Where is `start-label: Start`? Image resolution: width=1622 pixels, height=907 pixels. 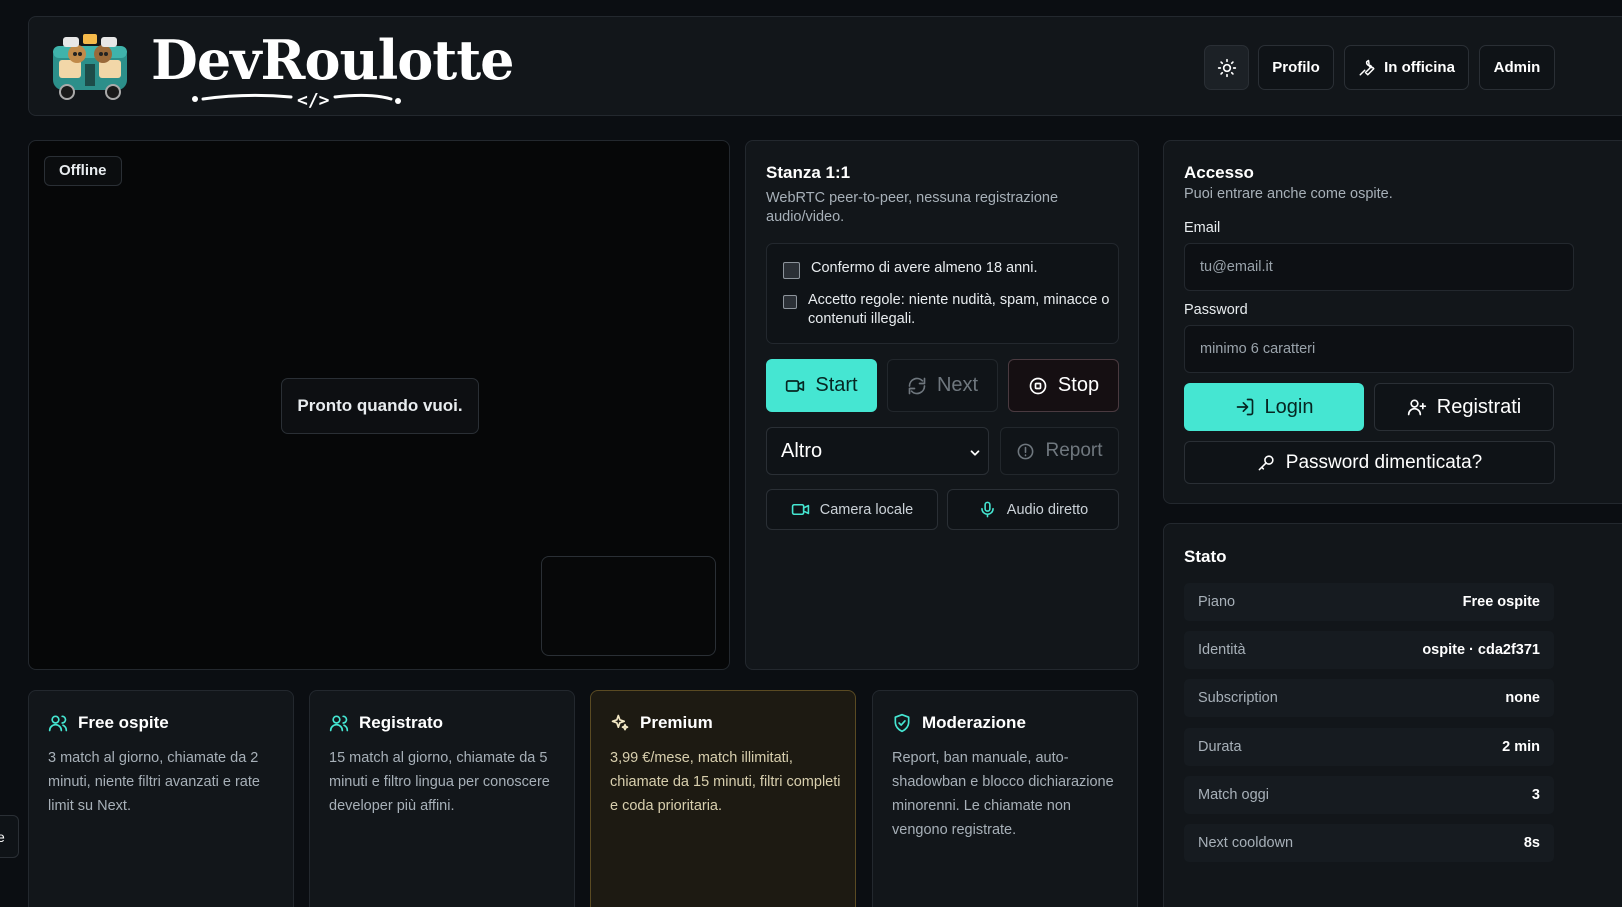 start-label: Start is located at coordinates (836, 385).